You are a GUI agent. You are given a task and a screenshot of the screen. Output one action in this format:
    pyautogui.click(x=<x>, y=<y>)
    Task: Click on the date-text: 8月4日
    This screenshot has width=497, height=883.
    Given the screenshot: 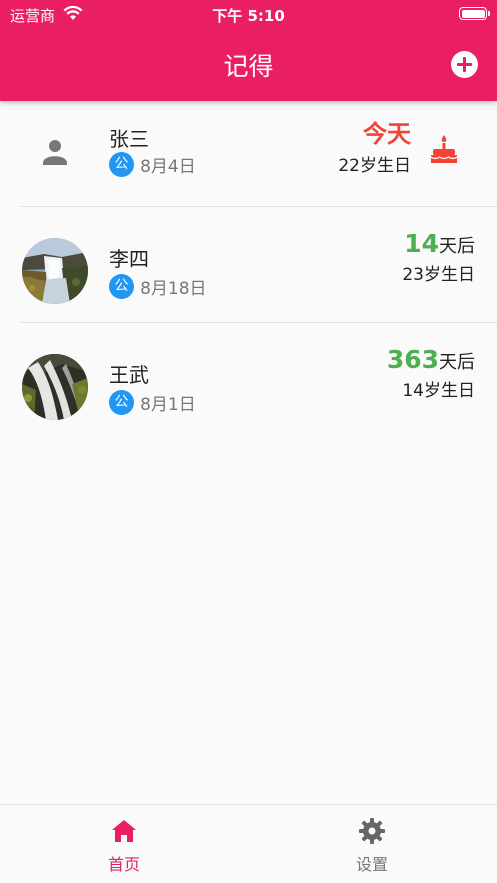 What is the action you would take?
    pyautogui.click(x=168, y=167)
    